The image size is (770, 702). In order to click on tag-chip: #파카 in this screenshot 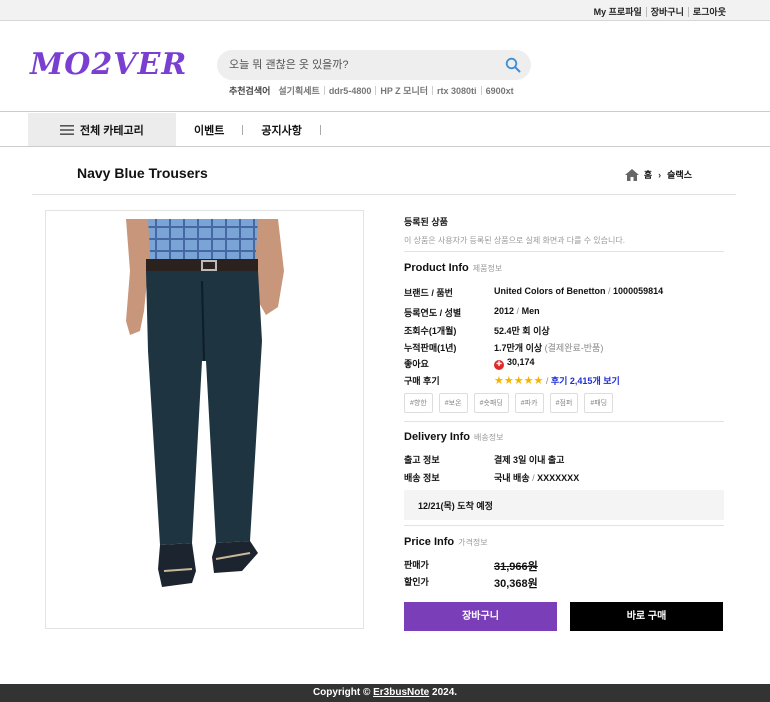, I will do `click(529, 403)`.